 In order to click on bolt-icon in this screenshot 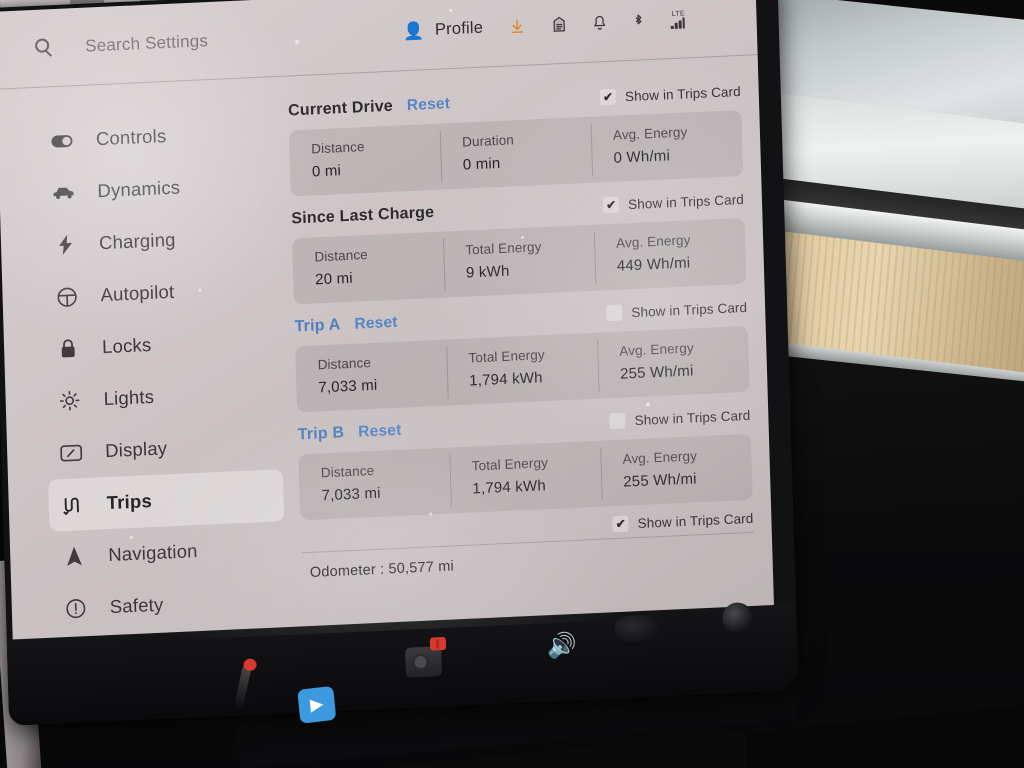, I will do `click(65, 244)`.